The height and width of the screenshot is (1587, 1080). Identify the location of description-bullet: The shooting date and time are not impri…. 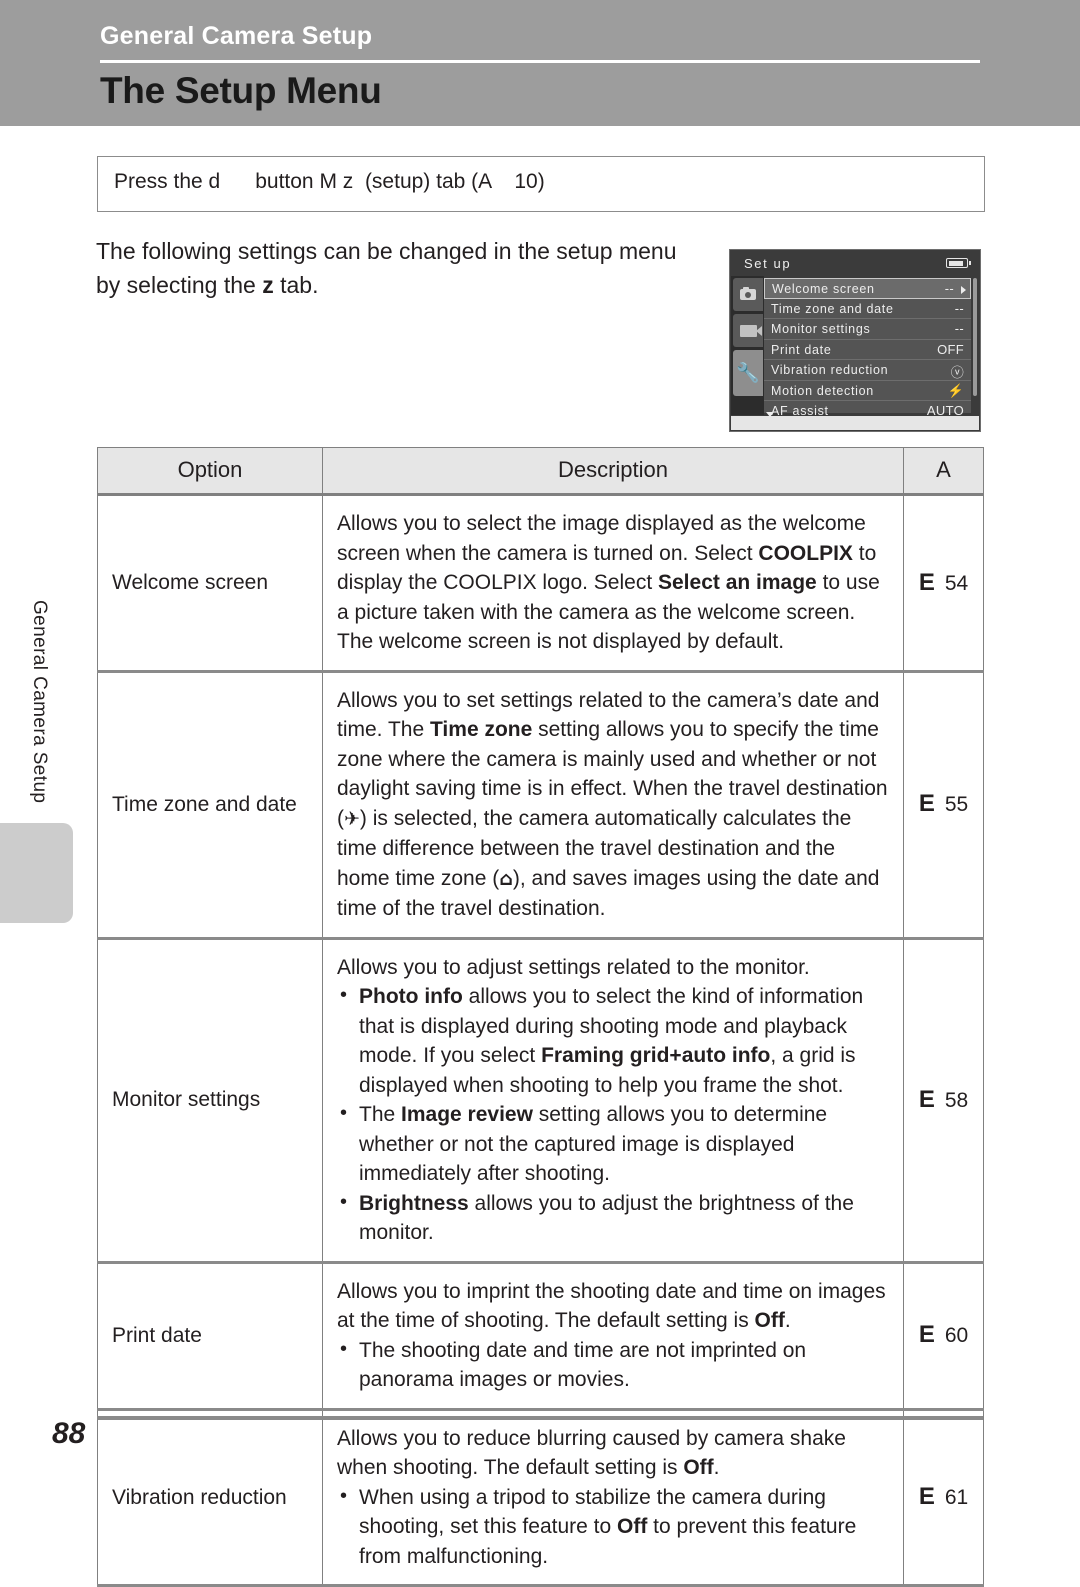
(613, 1365).